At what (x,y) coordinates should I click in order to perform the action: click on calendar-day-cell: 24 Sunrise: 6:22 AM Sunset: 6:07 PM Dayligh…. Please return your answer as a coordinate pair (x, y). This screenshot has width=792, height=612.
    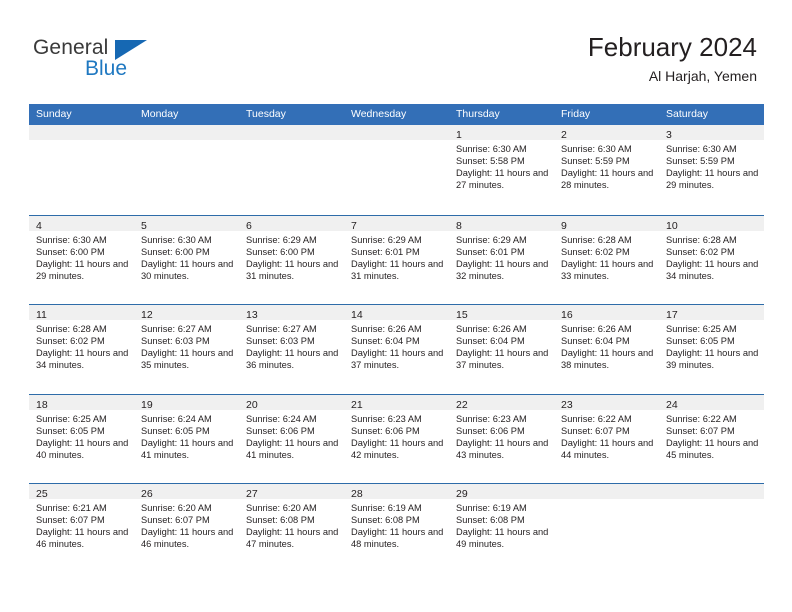
    Looking at the image, I should click on (711, 438).